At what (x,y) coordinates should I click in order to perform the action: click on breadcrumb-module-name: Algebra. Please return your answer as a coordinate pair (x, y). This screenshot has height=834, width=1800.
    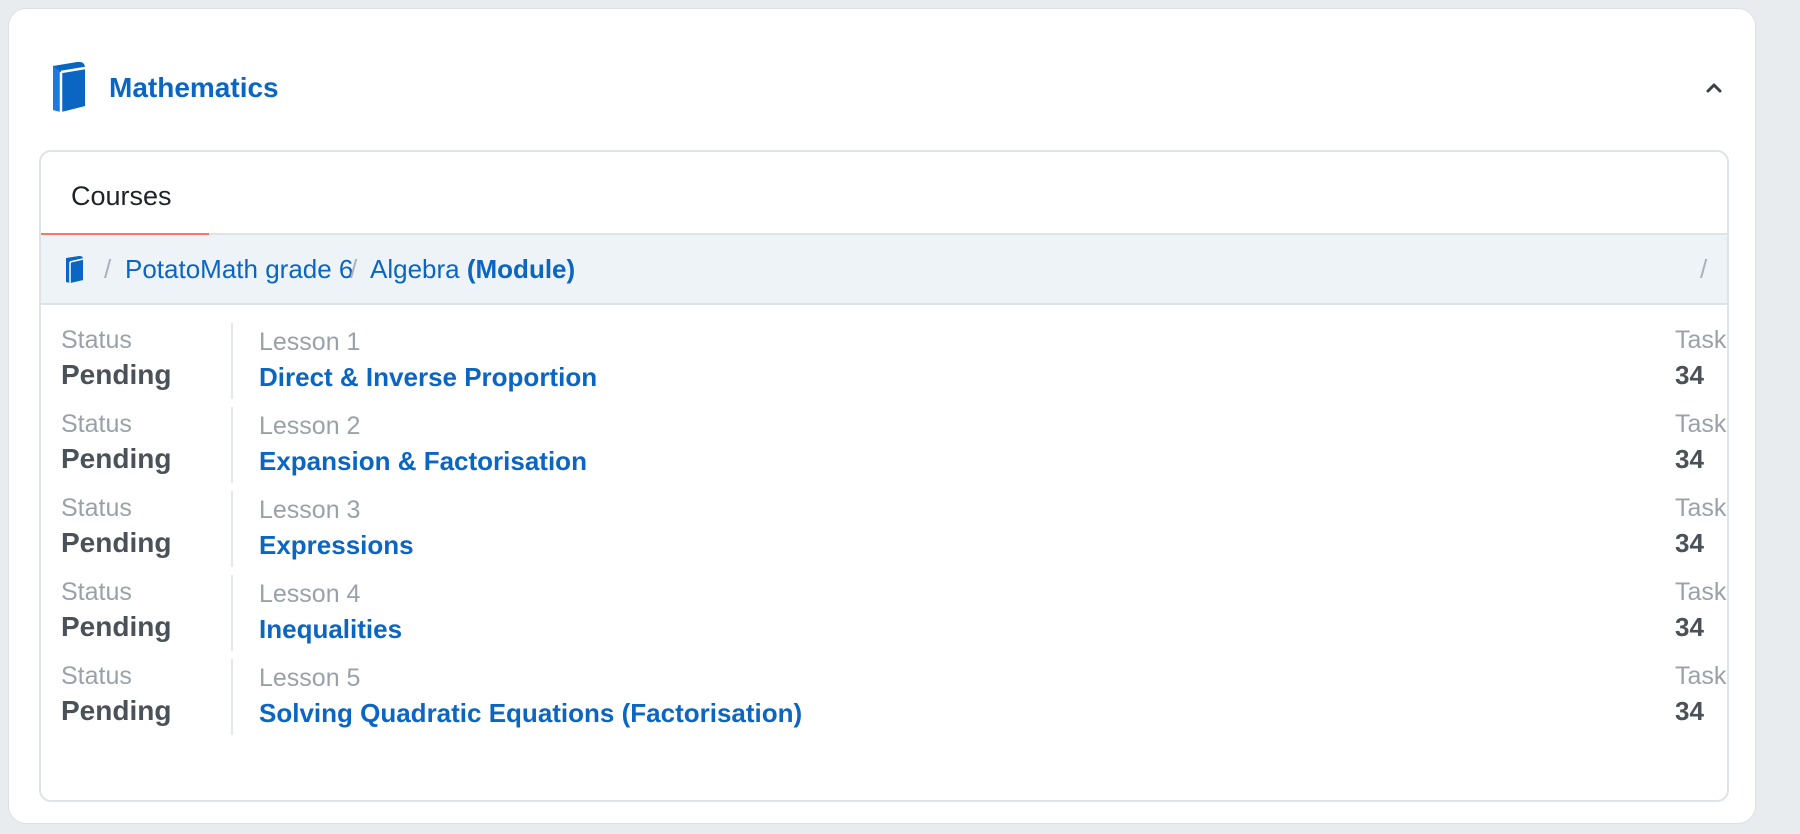
    Looking at the image, I should click on (415, 269).